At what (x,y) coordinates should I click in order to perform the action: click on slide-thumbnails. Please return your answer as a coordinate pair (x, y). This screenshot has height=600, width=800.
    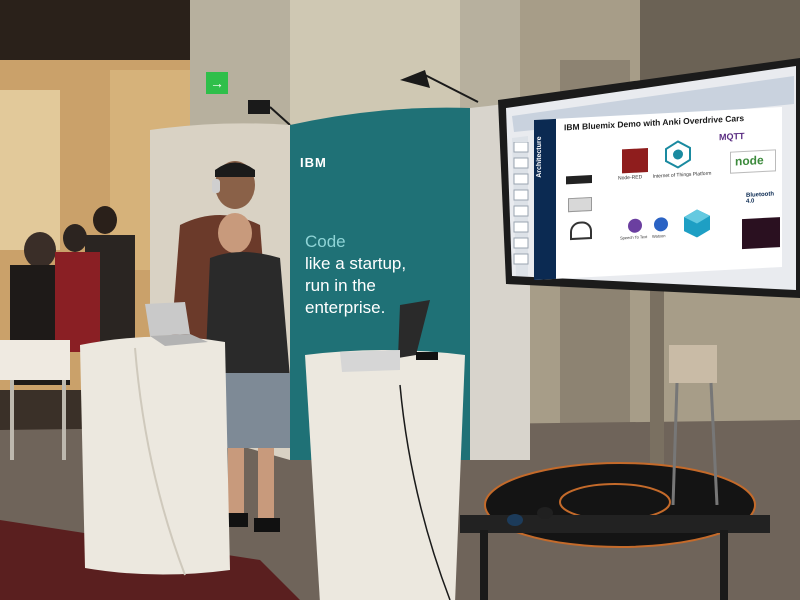
    Looking at the image, I should click on (521, 203).